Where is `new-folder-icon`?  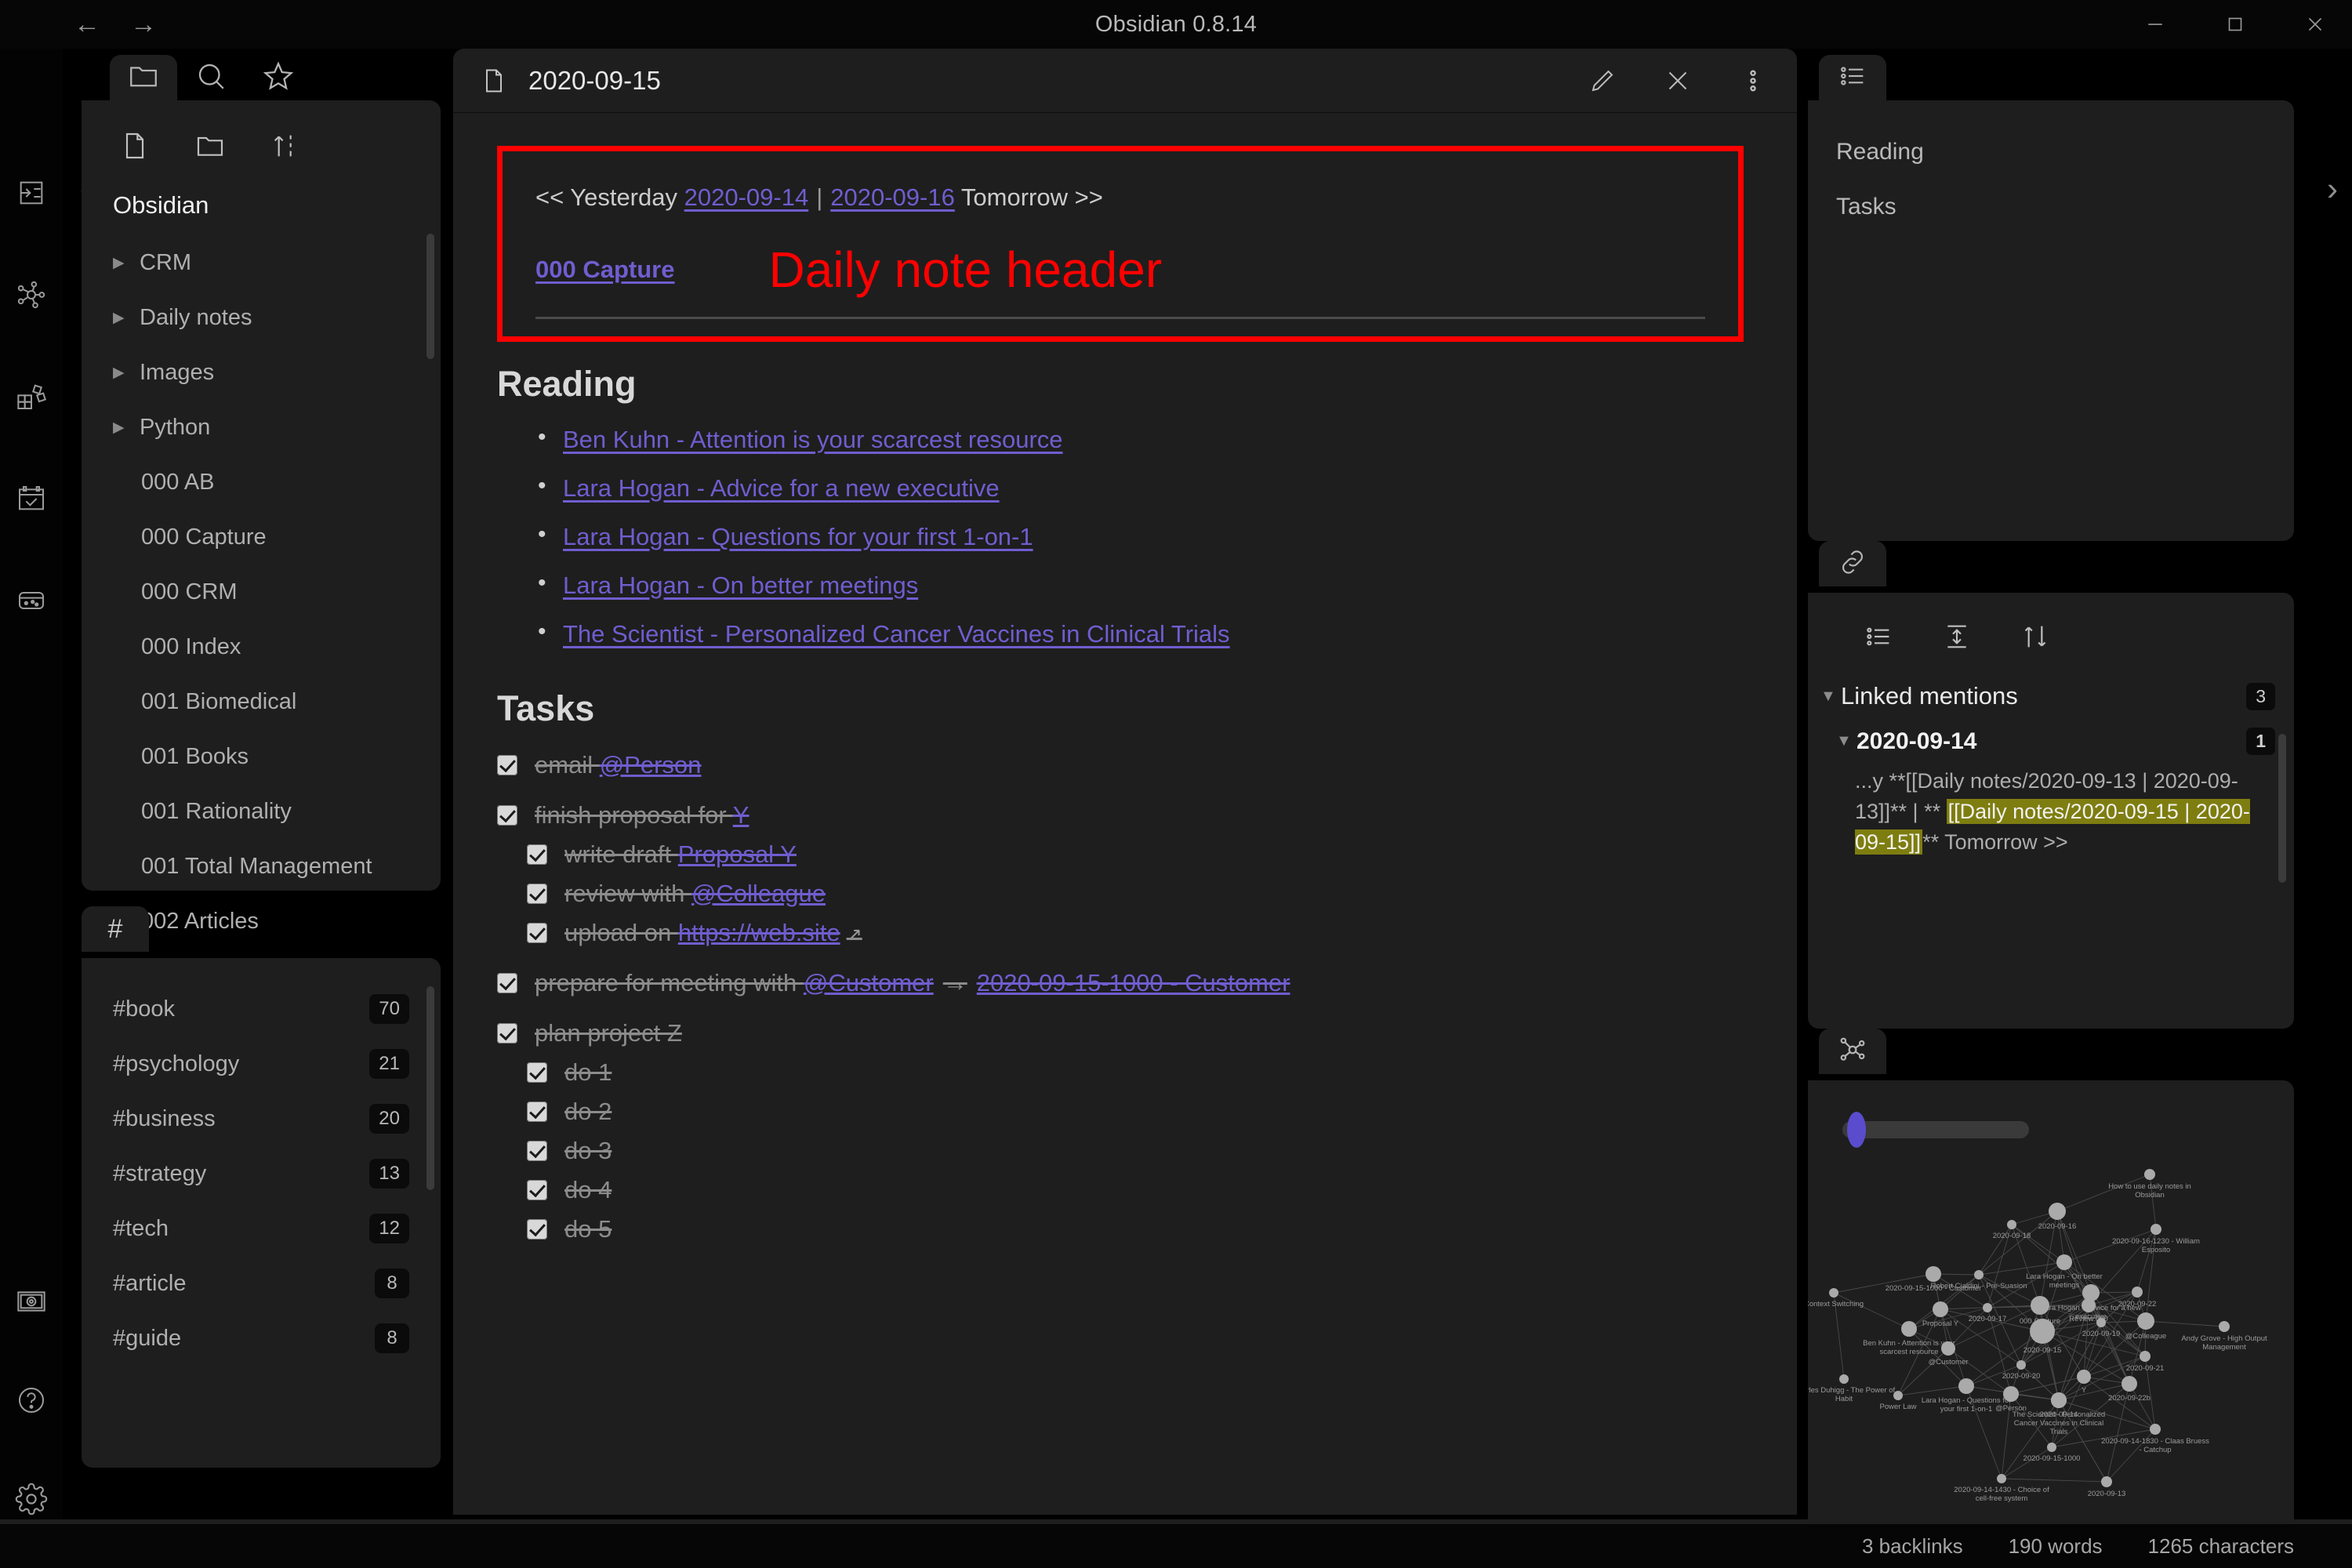 new-folder-icon is located at coordinates (210, 146).